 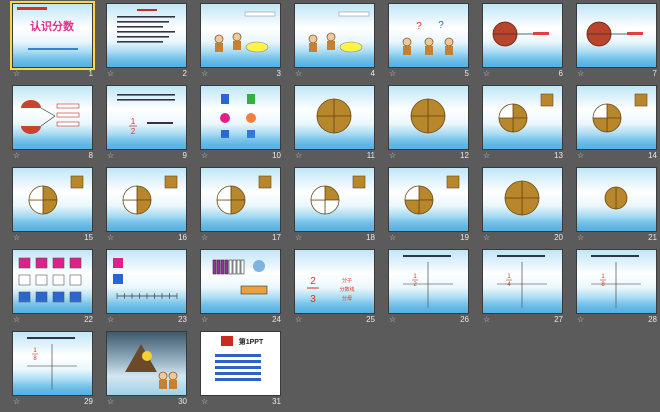 I want to click on slide-number: 27, so click(x=558, y=319).